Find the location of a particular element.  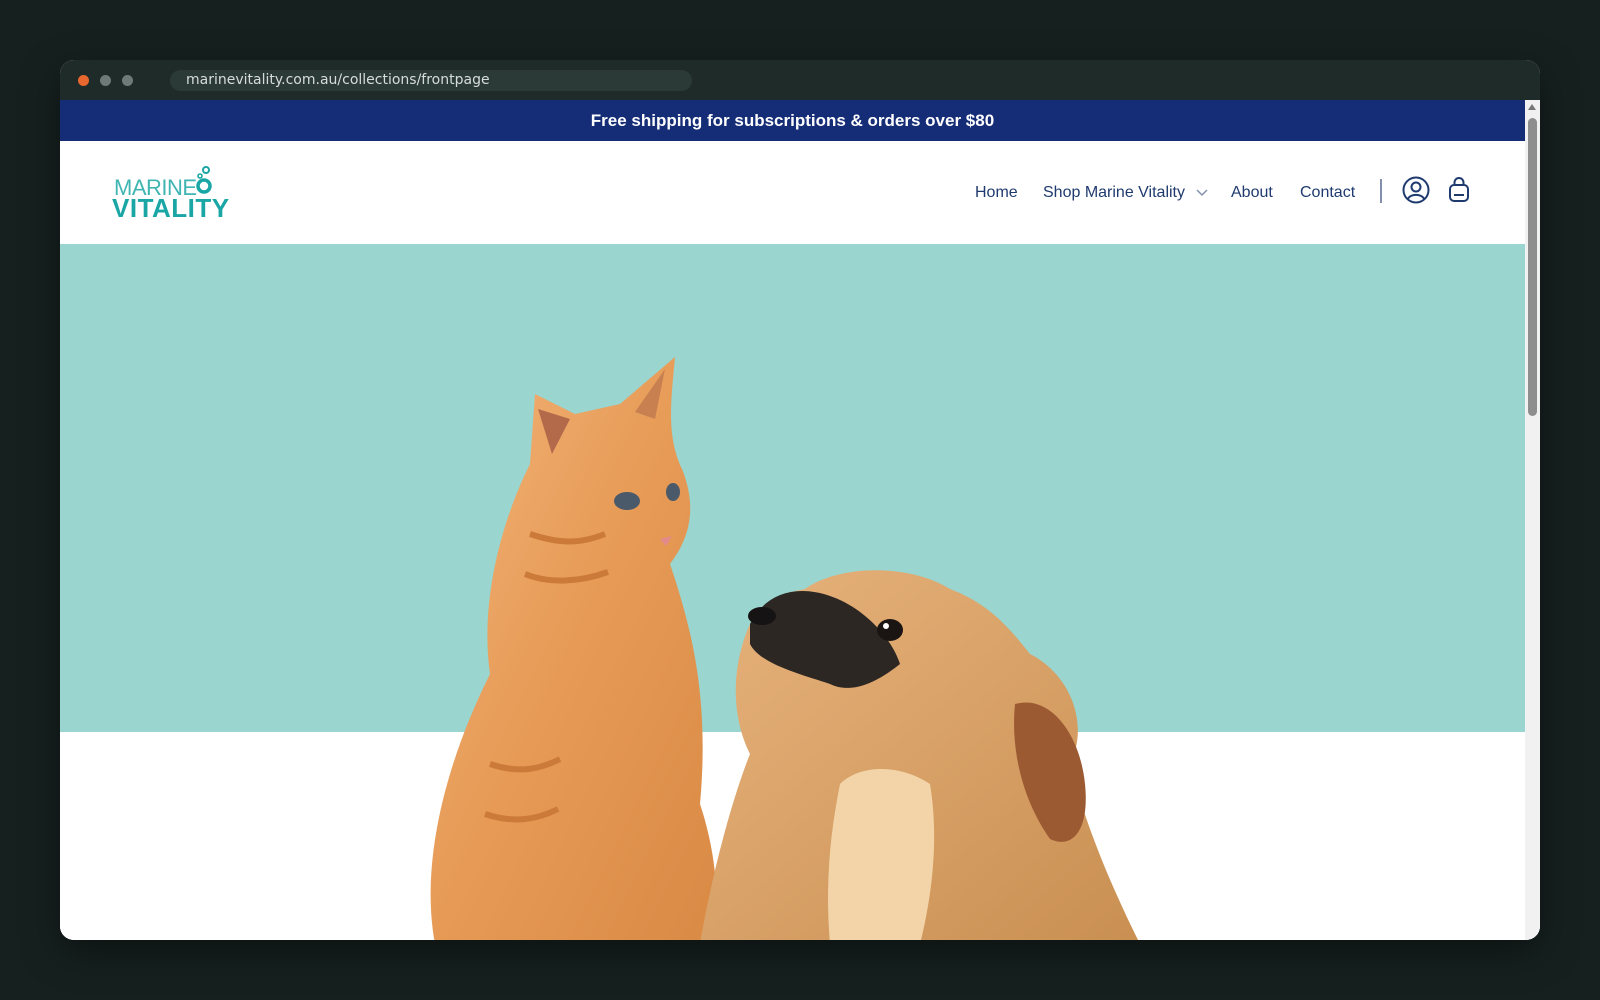

kitten-body-shape is located at coordinates (573, 648).